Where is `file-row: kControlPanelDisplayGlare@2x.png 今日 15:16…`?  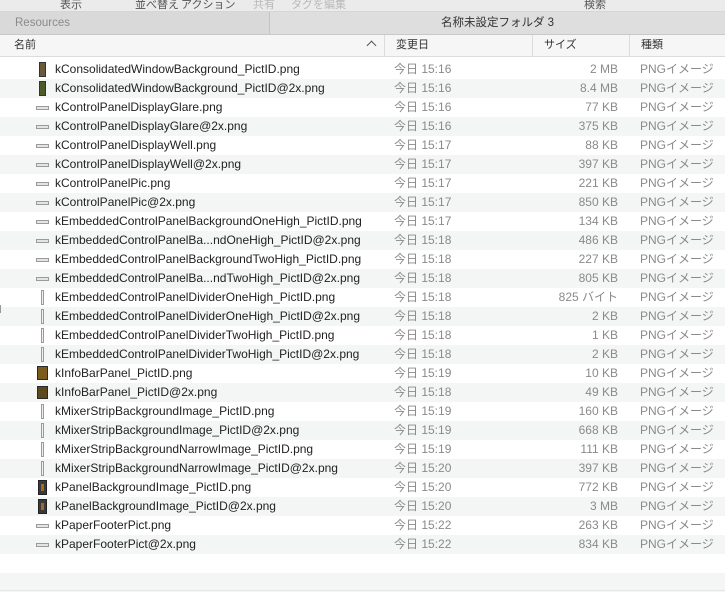 file-row: kControlPanelDisplayGlare@2x.png 今日 15:16… is located at coordinates (362, 126).